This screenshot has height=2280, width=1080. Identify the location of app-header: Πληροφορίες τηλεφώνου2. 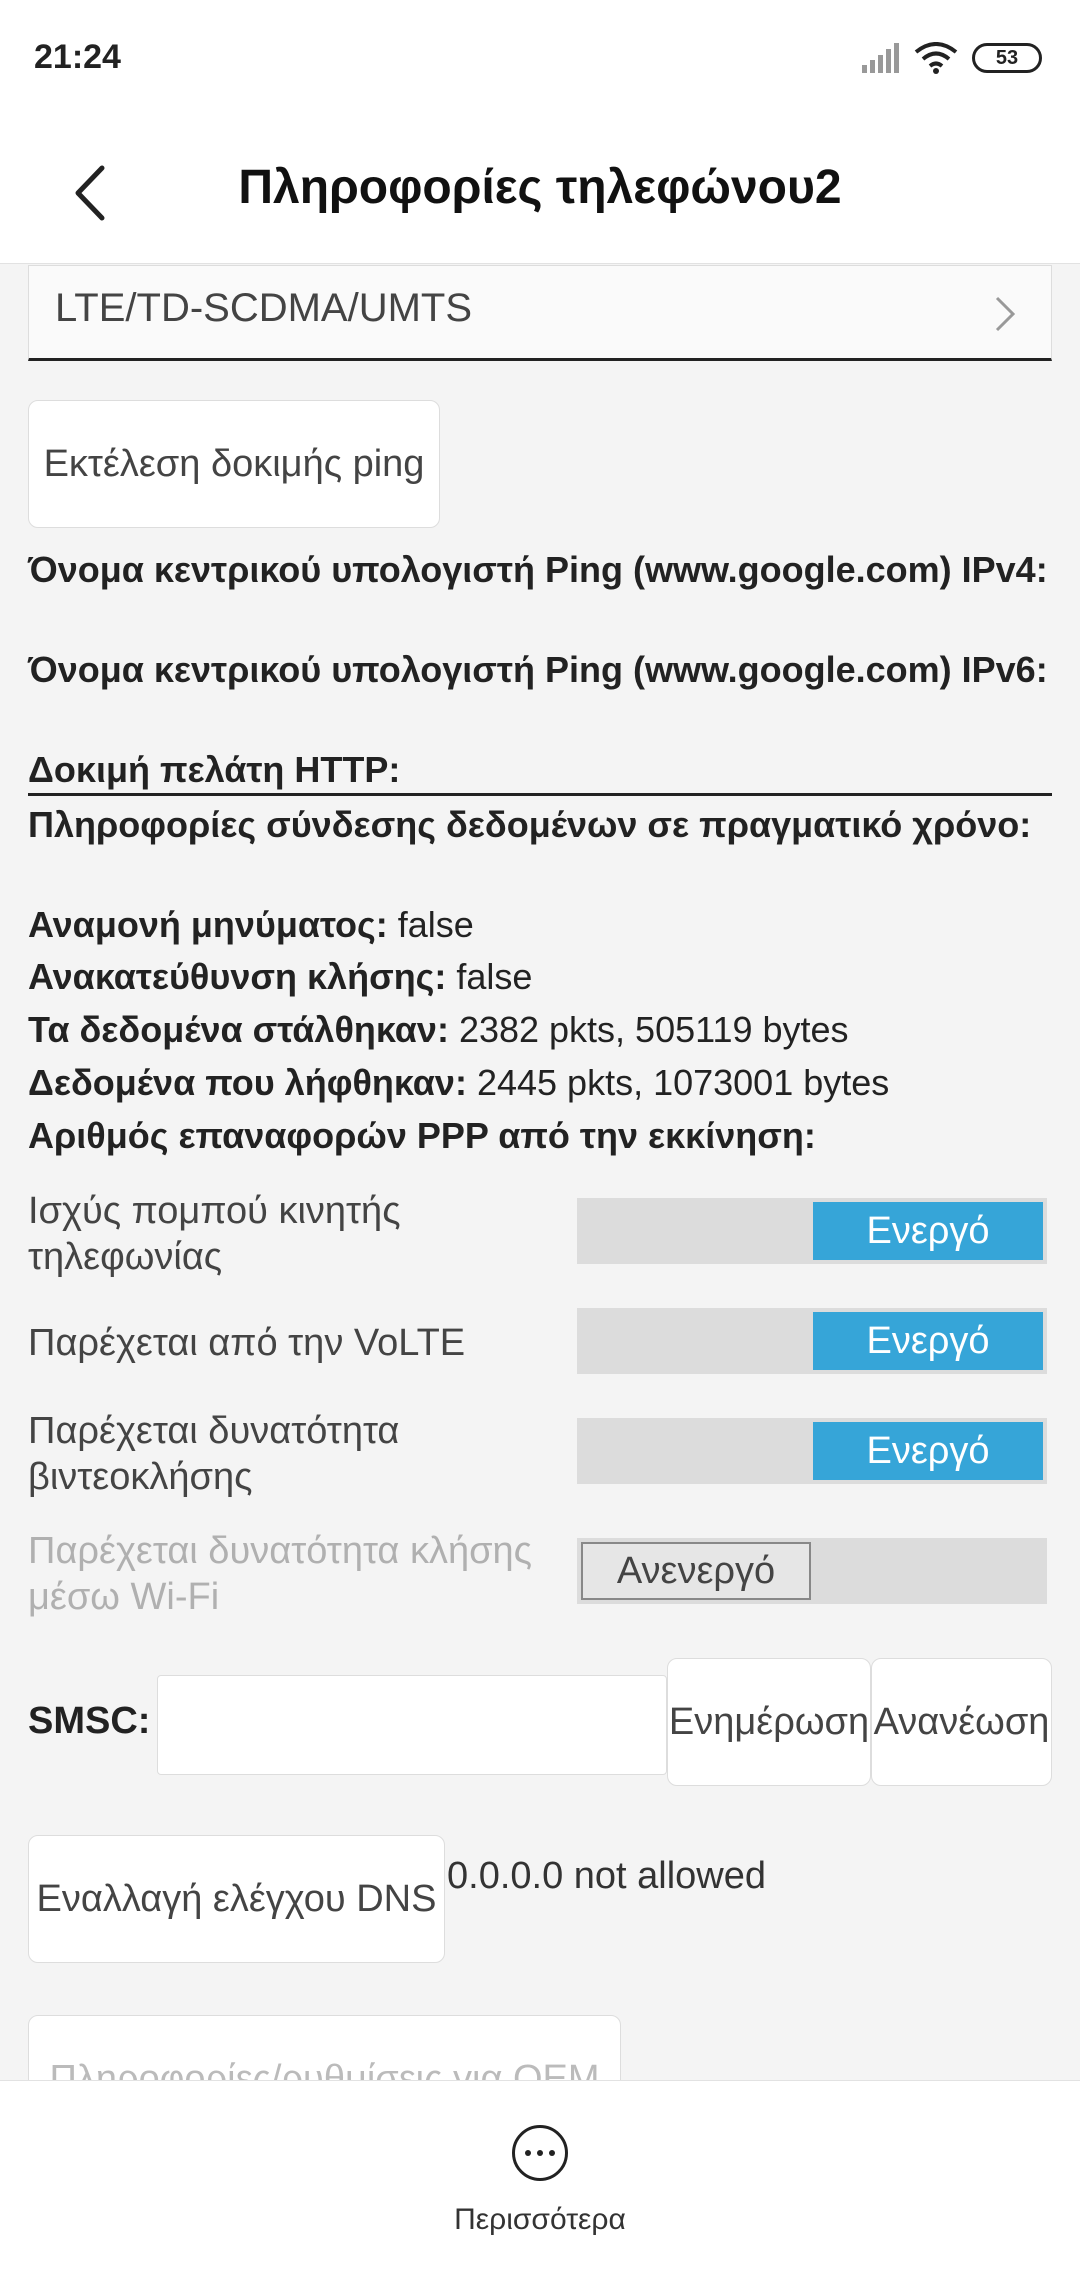
(540, 192).